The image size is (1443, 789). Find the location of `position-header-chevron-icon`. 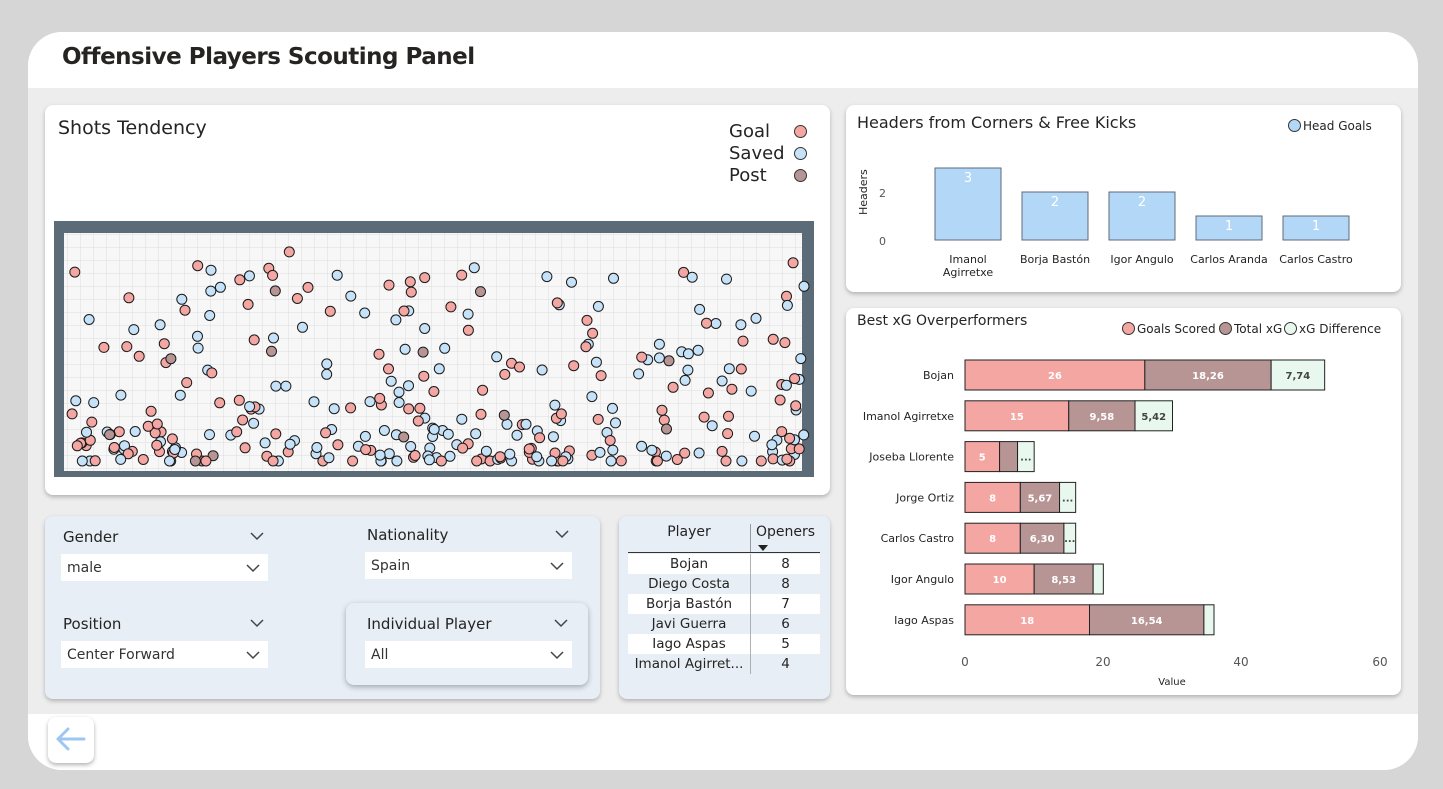

position-header-chevron-icon is located at coordinates (257, 623).